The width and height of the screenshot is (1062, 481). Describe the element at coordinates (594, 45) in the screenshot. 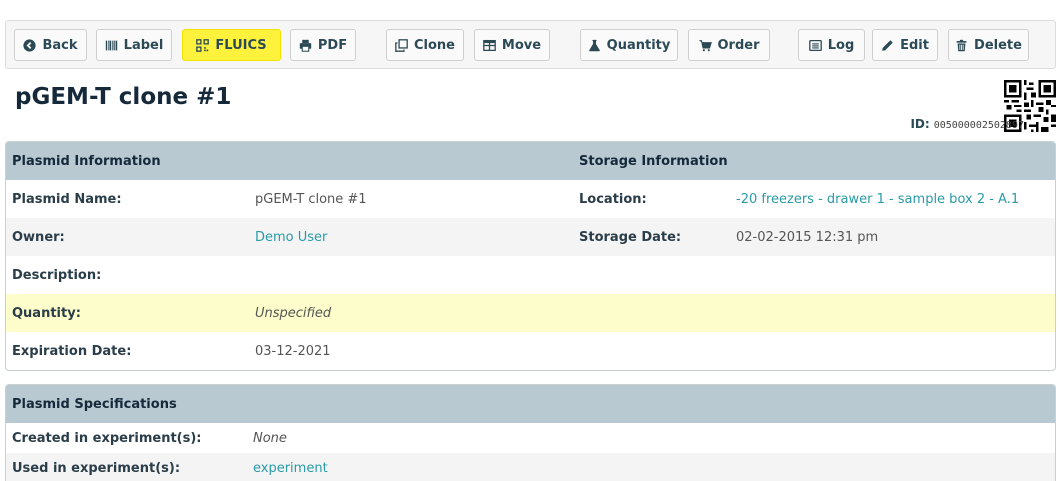

I see `flask-icon` at that location.